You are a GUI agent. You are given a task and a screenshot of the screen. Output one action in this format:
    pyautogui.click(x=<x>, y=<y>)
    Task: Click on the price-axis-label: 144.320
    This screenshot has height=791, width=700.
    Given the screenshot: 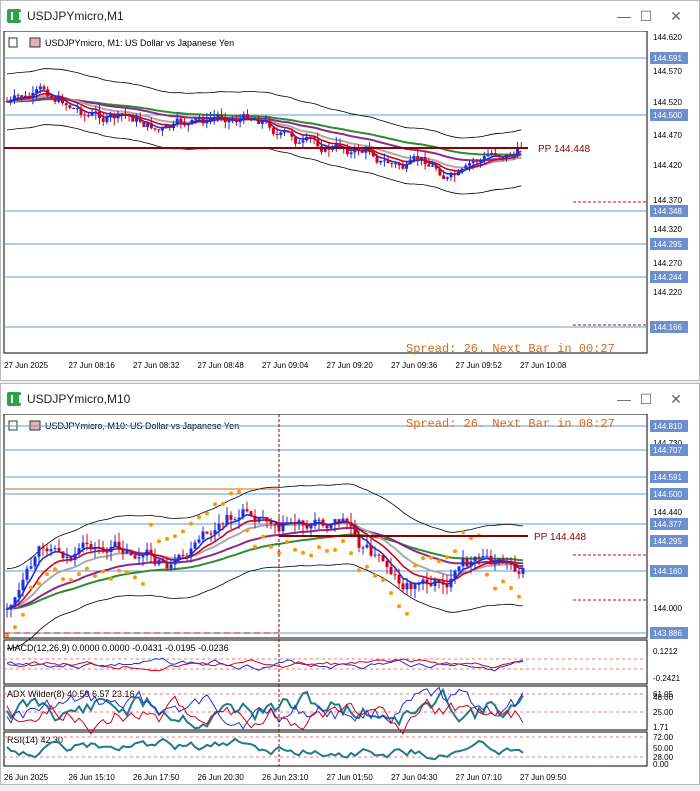 What is the action you would take?
    pyautogui.click(x=667, y=229)
    